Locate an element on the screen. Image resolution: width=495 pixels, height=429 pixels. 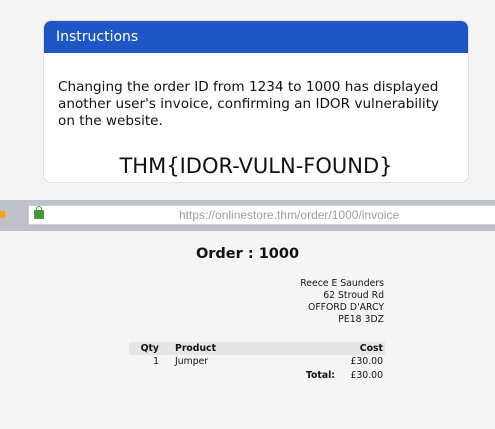
total-row: Total: £30.00 is located at coordinates (257, 376).